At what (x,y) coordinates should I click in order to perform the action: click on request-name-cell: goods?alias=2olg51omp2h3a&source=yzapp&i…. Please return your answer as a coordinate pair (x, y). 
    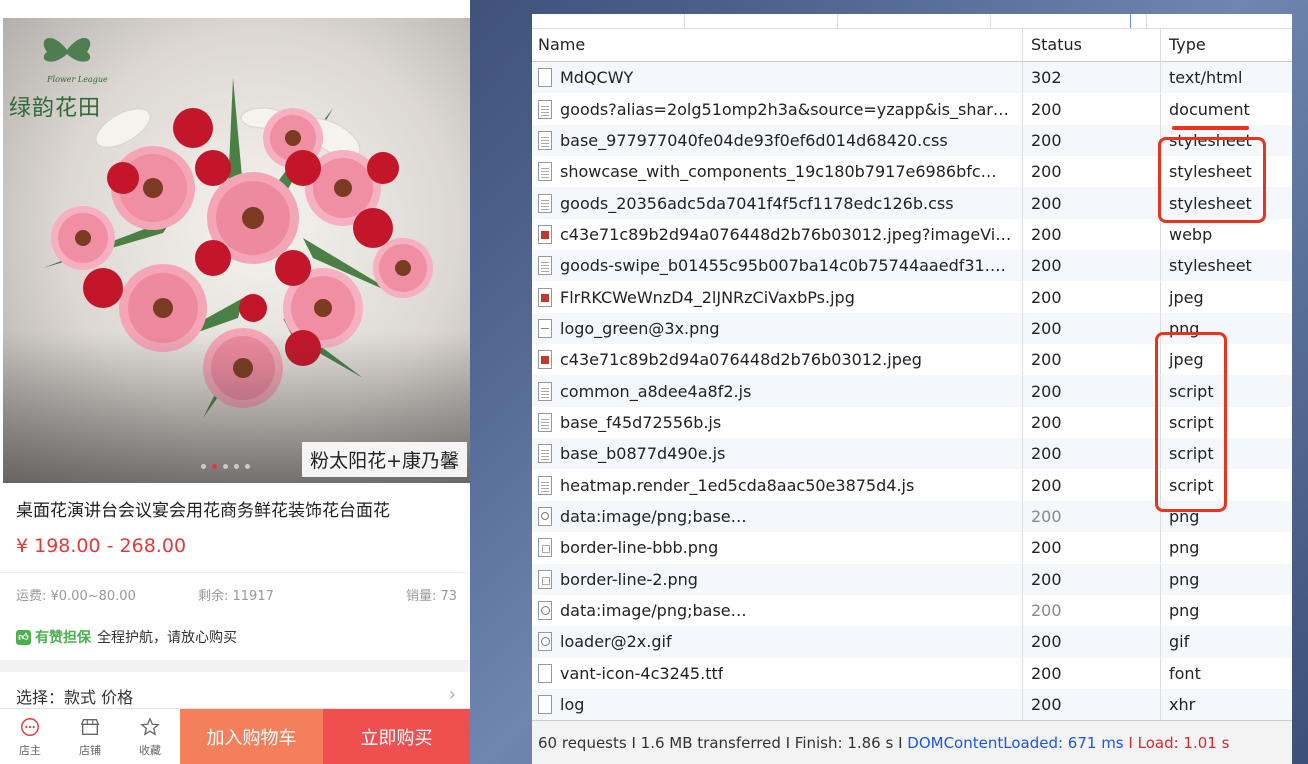
    Looking at the image, I should click on (777, 109).